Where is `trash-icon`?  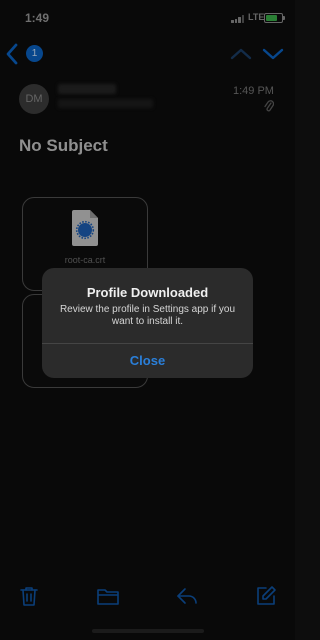
trash-icon is located at coordinates (29, 596).